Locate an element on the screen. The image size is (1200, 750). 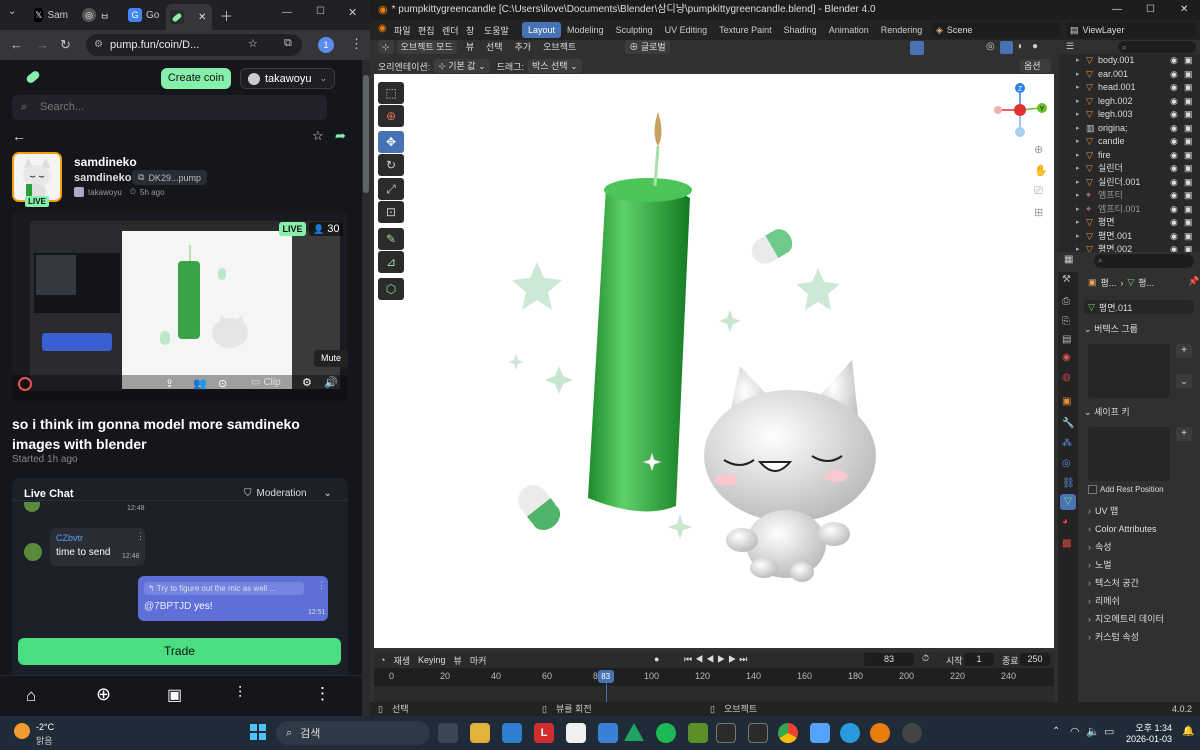
video-camera-icon: ▣ is located at coordinates (174, 695).